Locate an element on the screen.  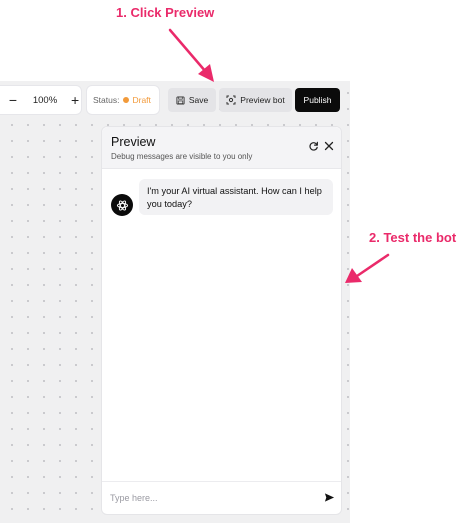
annotation-step-1: 1. Click Preview is located at coordinates (165, 12).